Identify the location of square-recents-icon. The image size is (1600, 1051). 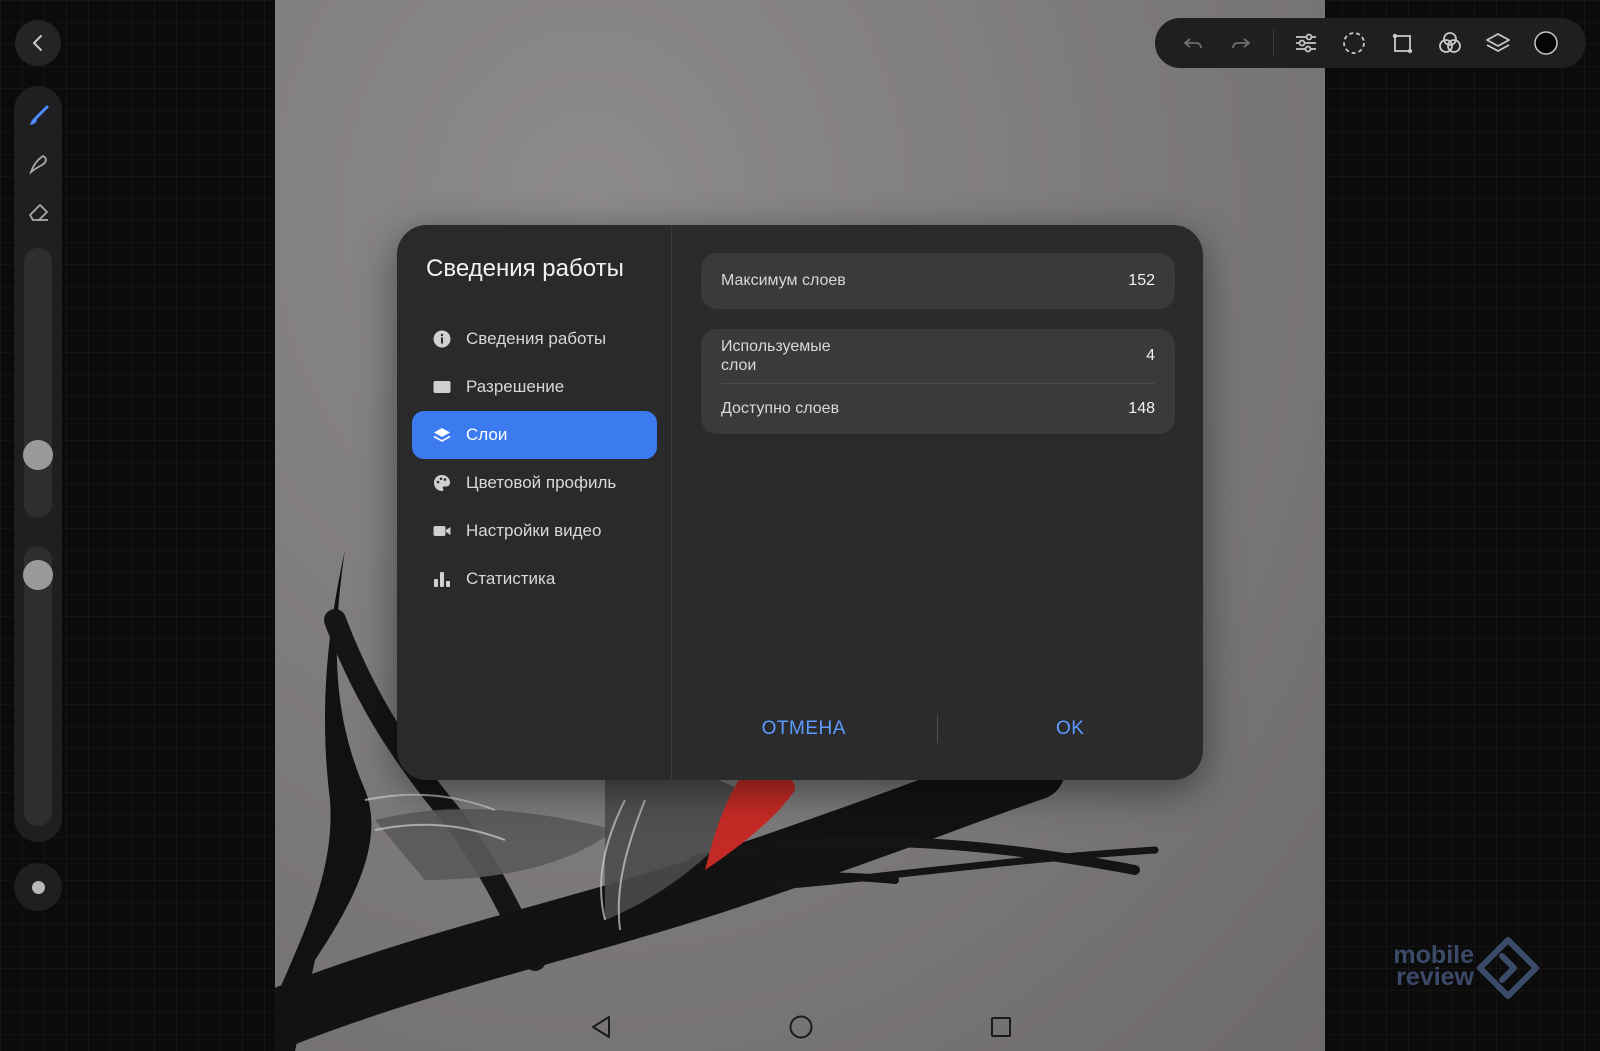
(1001, 1027).